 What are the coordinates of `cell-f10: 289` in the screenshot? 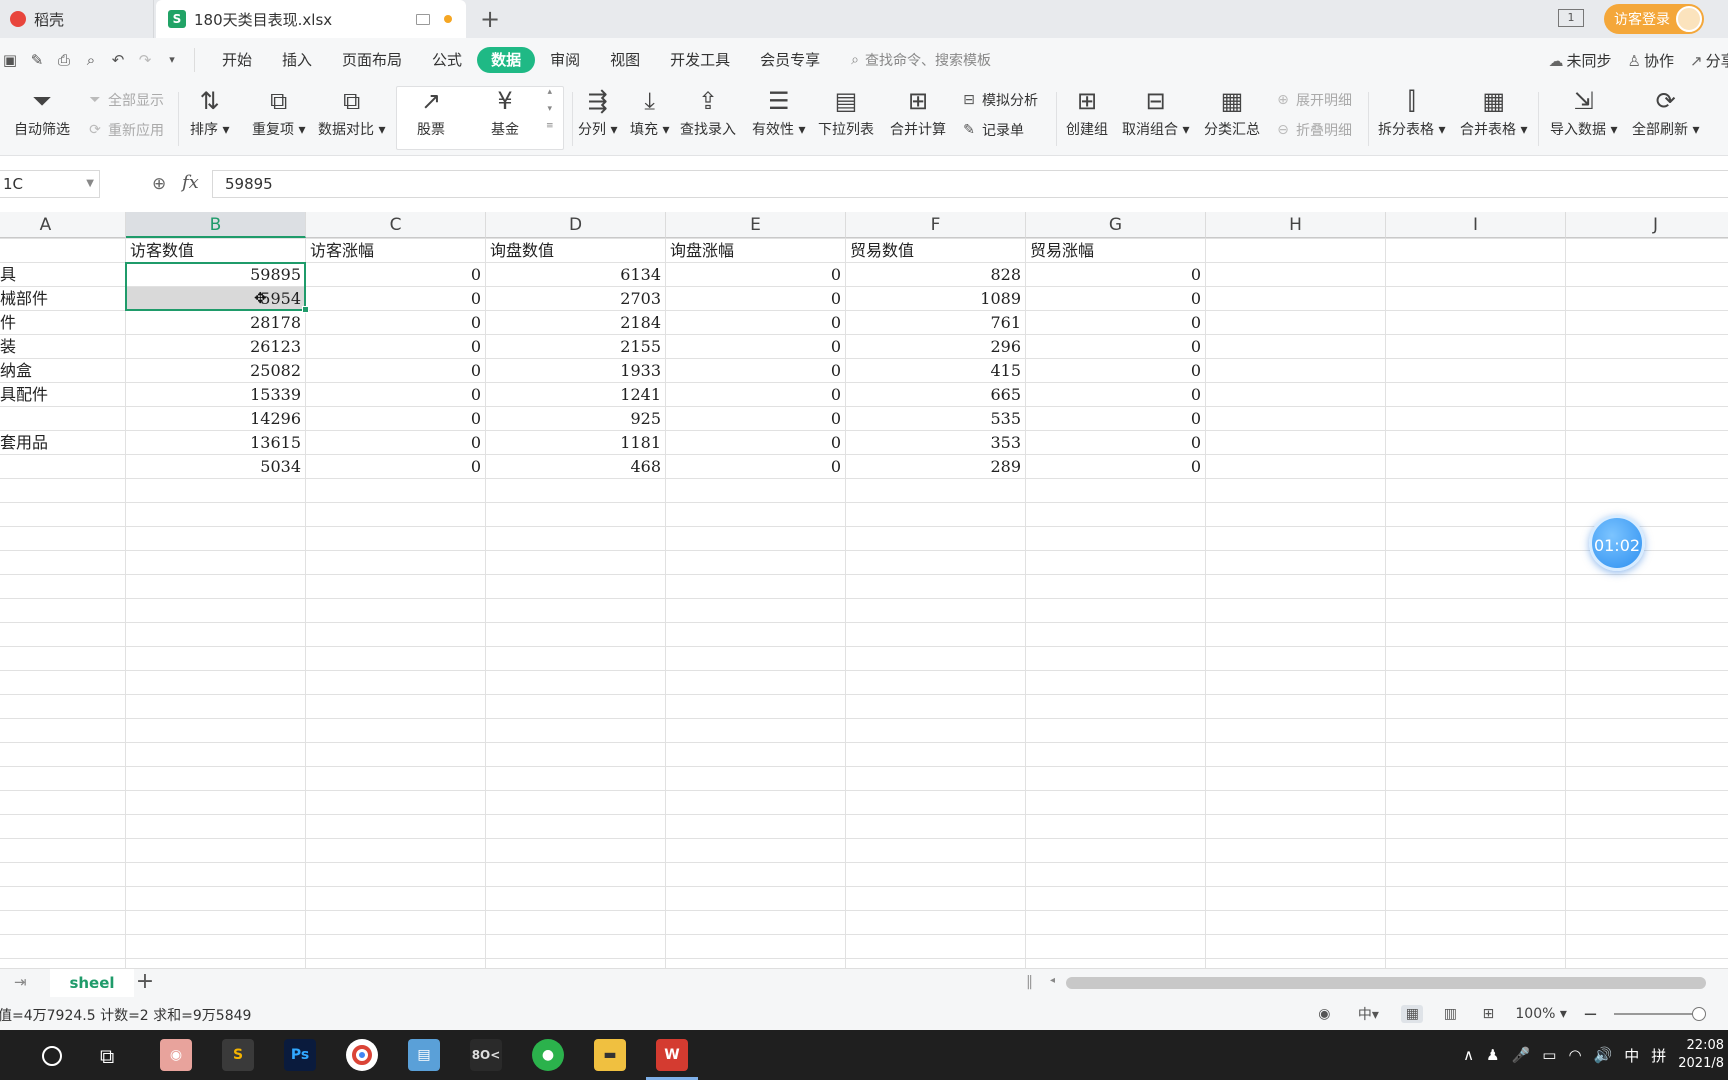 It's located at (935, 467).